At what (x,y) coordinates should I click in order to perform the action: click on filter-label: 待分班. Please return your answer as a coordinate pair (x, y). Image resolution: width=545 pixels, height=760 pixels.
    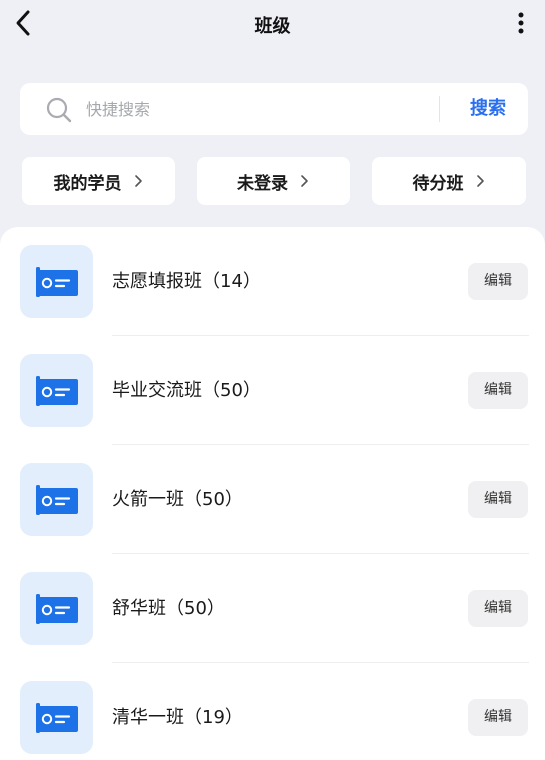
    Looking at the image, I should click on (438, 183).